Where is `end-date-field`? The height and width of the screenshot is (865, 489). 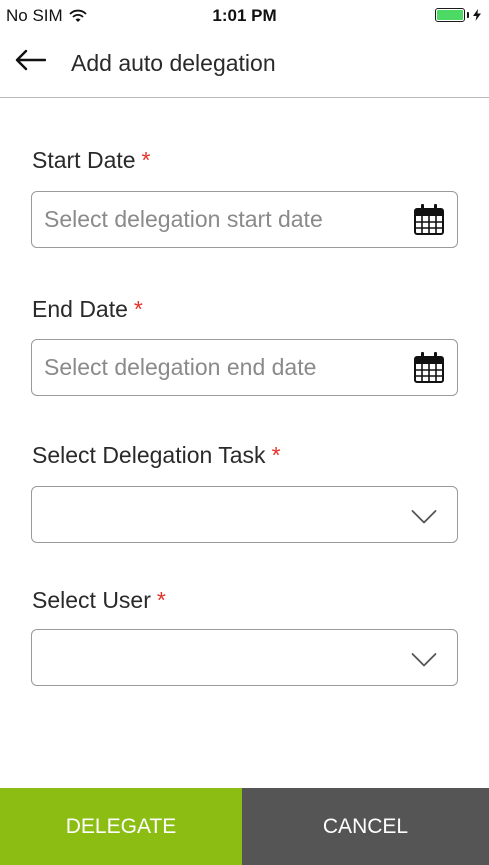 end-date-field is located at coordinates (244, 367).